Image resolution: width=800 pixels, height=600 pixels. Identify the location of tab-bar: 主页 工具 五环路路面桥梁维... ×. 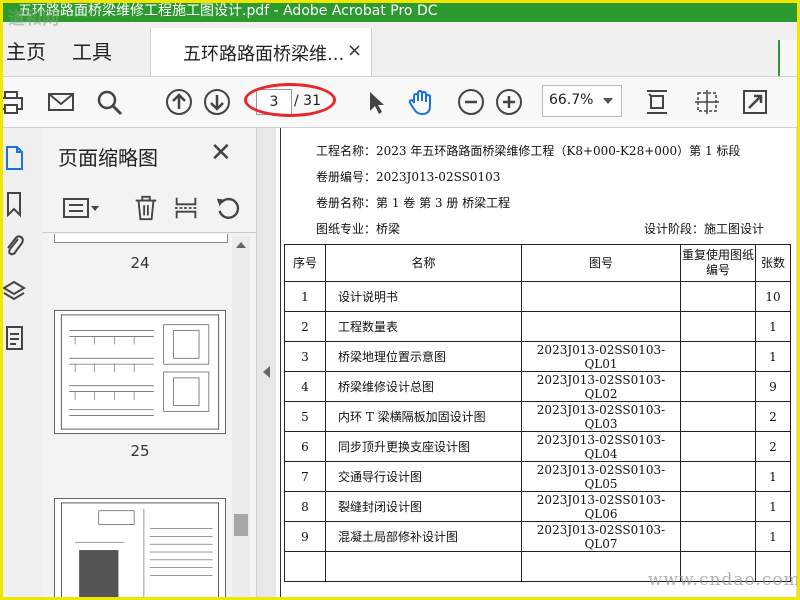
(400, 49).